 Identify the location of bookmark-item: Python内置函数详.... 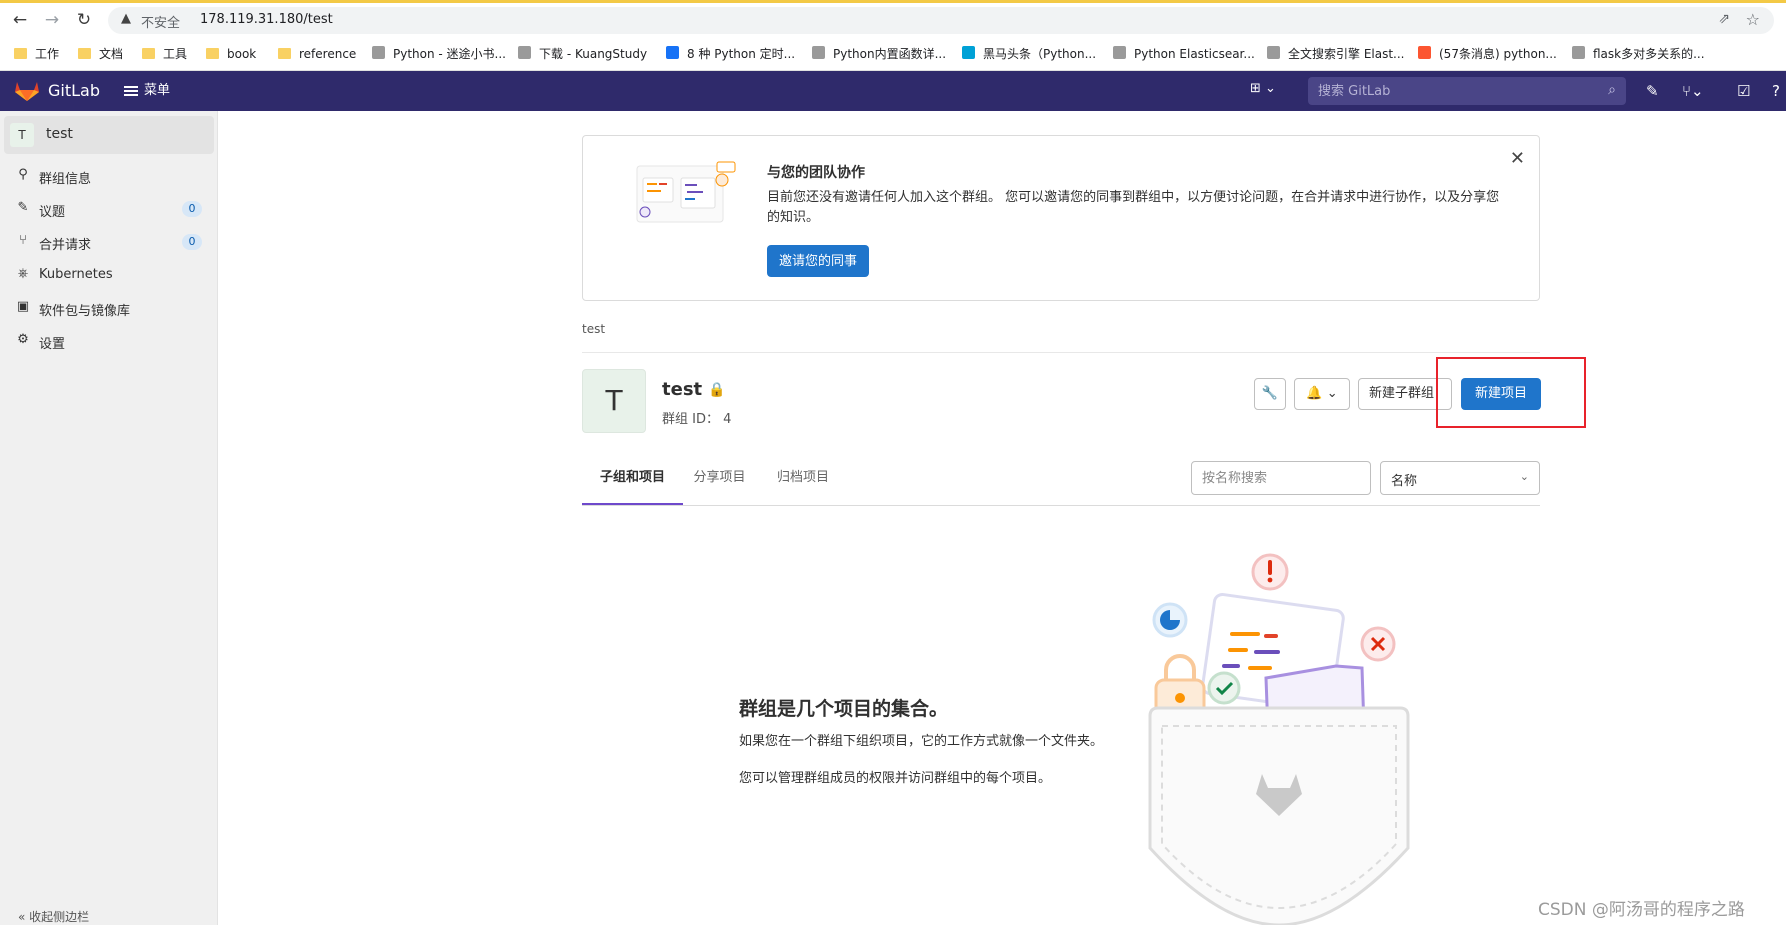
(879, 54).